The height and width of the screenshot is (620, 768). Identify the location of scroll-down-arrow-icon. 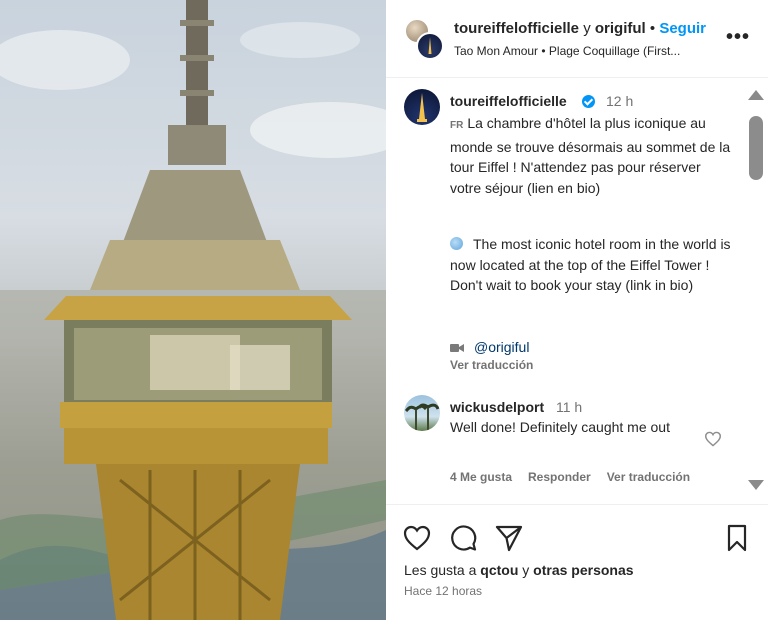
(756, 485).